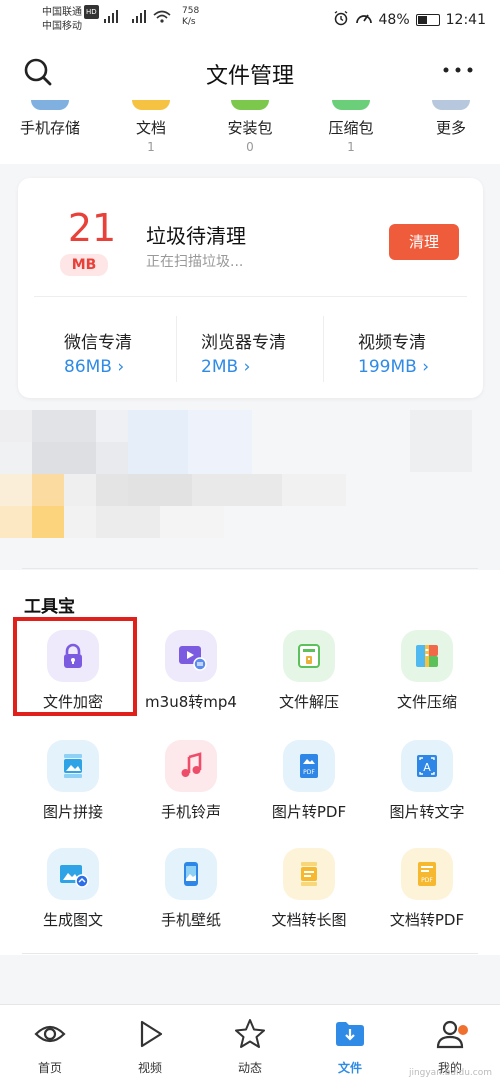 The height and width of the screenshot is (1084, 500). I want to click on carrier1: 中国联通, so click(62, 12).